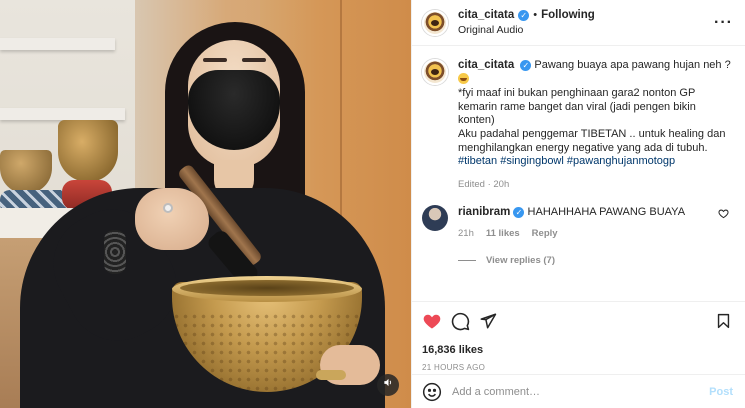  I want to click on view-replies-button: View replies (7), so click(595, 260).